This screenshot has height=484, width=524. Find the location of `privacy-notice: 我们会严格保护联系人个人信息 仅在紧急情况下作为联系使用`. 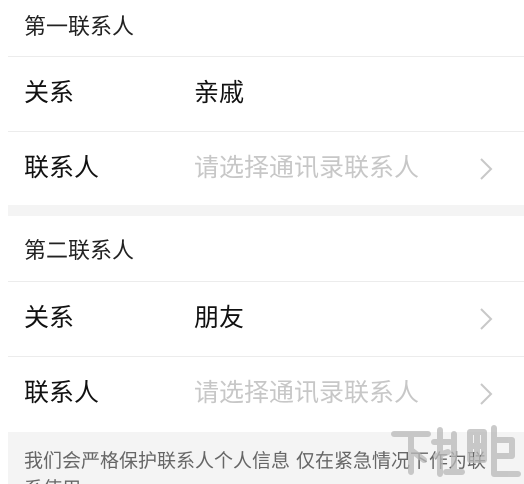

privacy-notice: 我们会严格保护联系人个人信息 仅在紧急情况下作为联系使用 is located at coordinates (266, 458).